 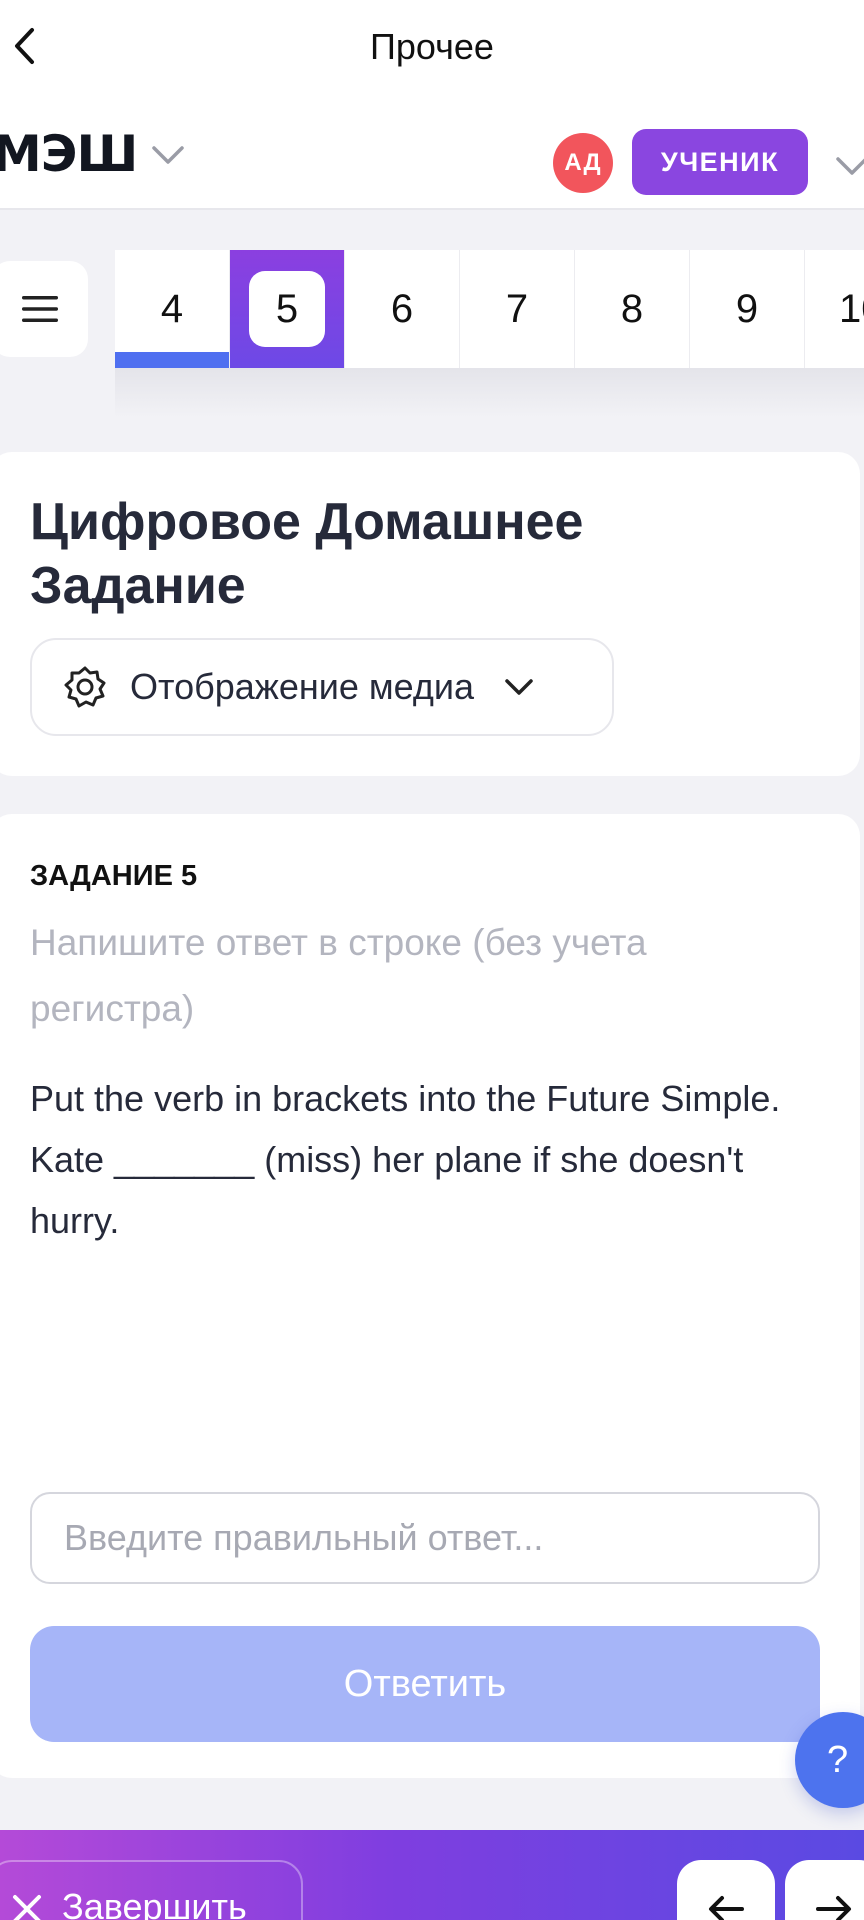 I want to click on arrow-left-icon, so click(x=726, y=1908).